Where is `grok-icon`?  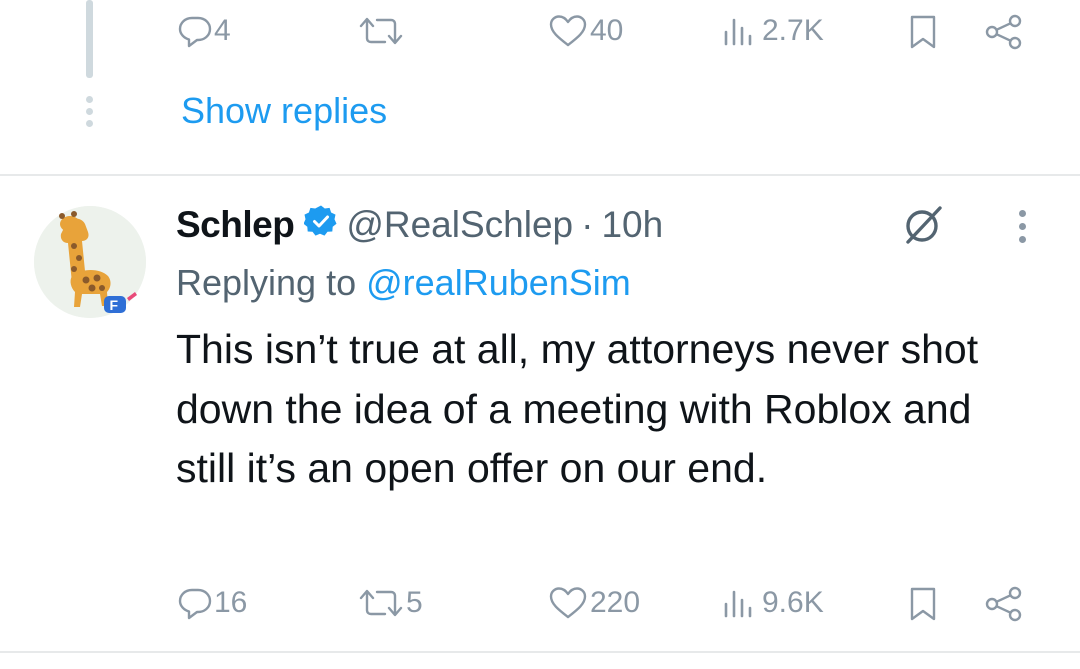 grok-icon is located at coordinates (924, 225).